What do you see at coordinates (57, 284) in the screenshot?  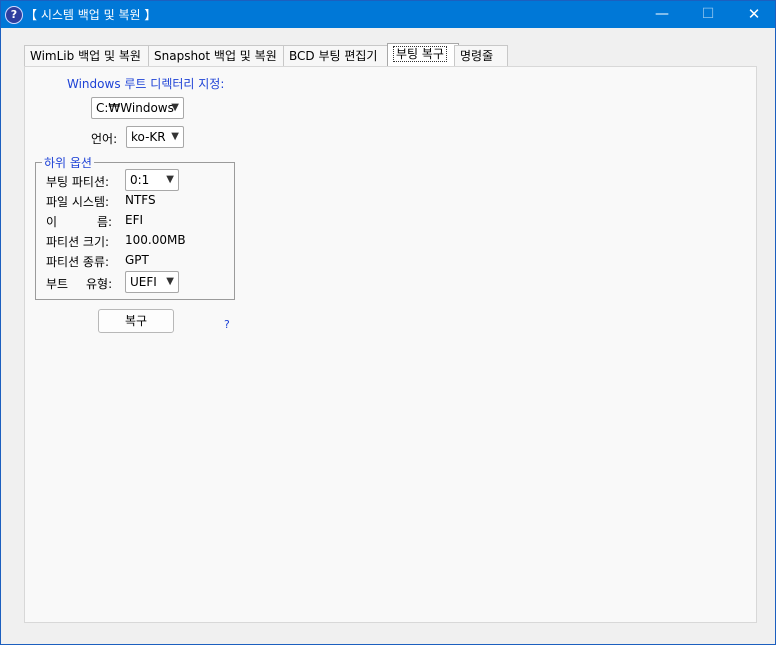 I see `boot-type-label-first: 부트` at bounding box center [57, 284].